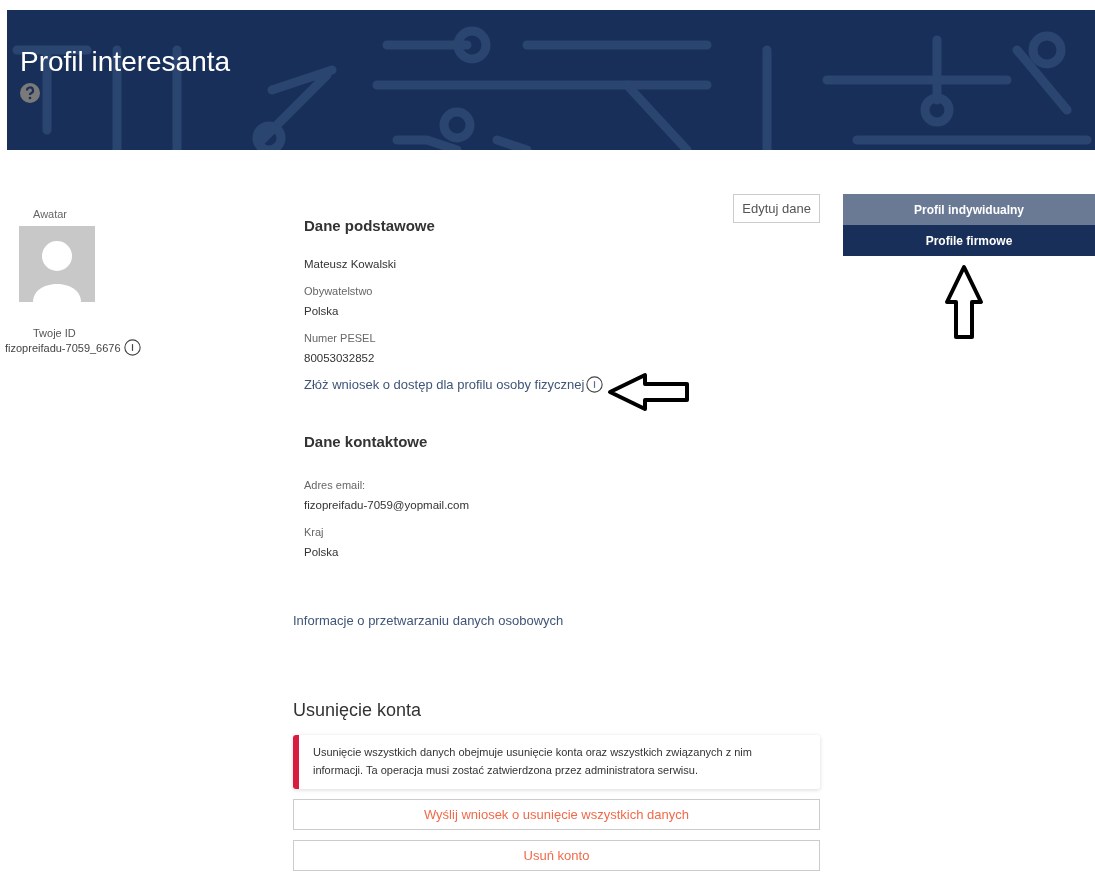 The image size is (1095, 888). Describe the element at coordinates (314, 532) in the screenshot. I see `field-label: Kraj` at that location.